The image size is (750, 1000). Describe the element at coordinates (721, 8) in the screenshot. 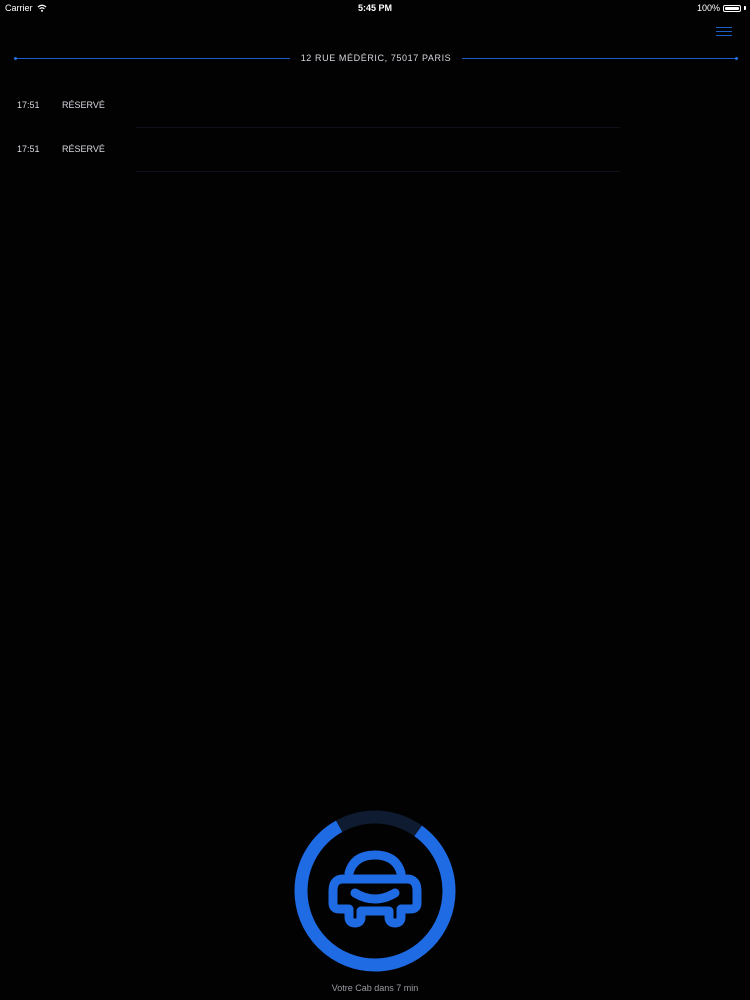

I see `status-right: 100%` at that location.